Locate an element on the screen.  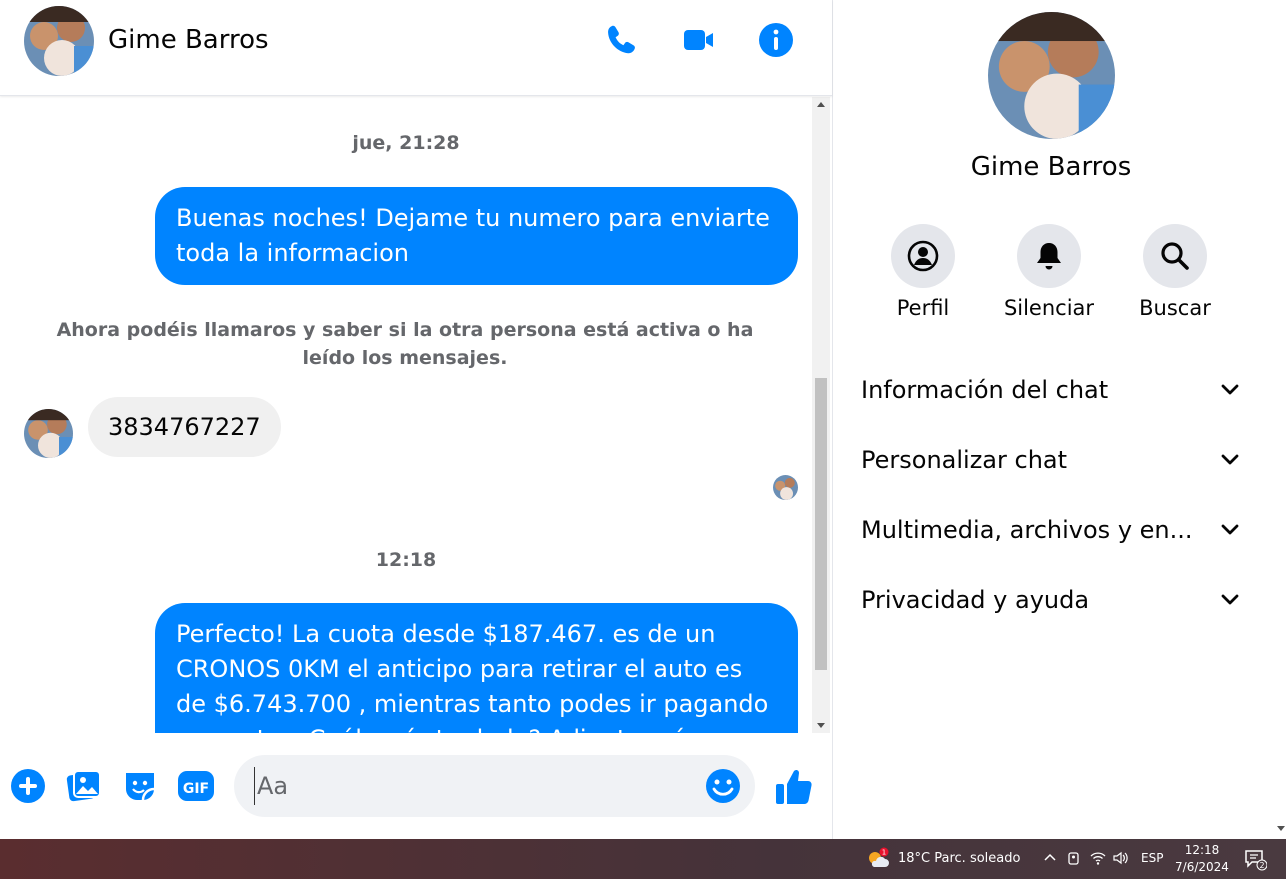
sticker-icon is located at coordinates (140, 787).